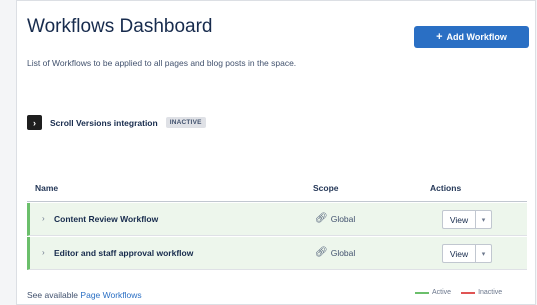 The image size is (537, 305). Describe the element at coordinates (446, 188) in the screenshot. I see `column-header-actions: Actions` at that location.